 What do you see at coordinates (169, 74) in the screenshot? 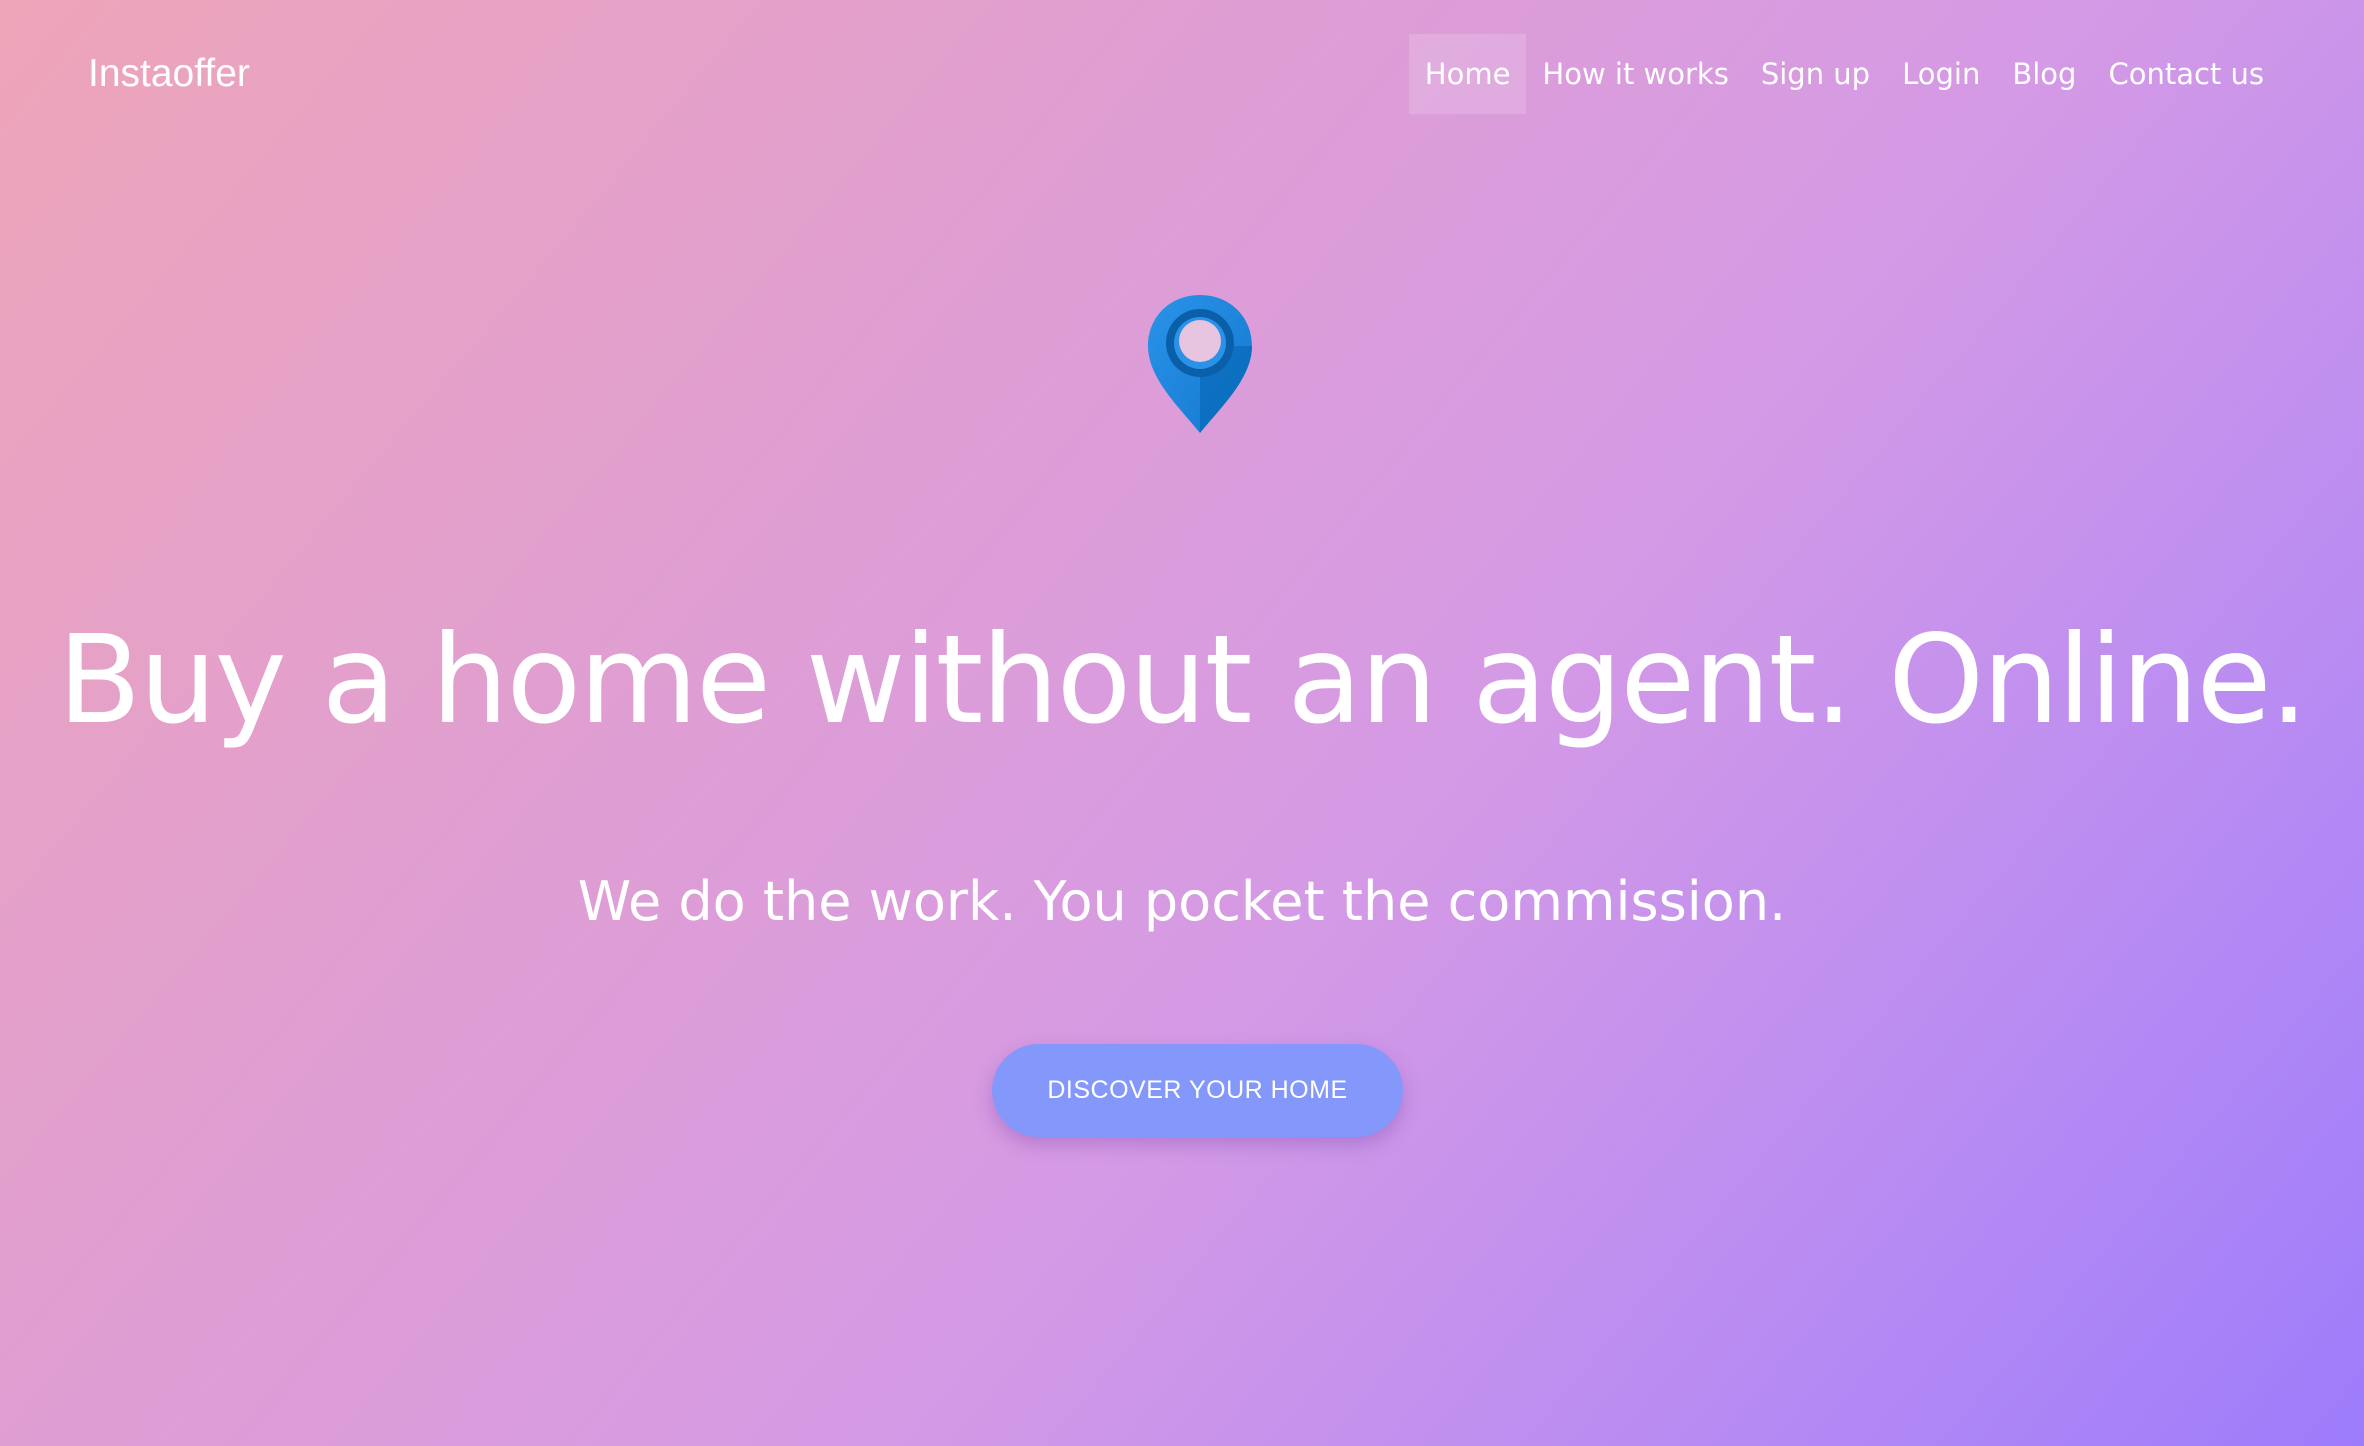
I see `brand-logo: Instaoffer` at bounding box center [169, 74].